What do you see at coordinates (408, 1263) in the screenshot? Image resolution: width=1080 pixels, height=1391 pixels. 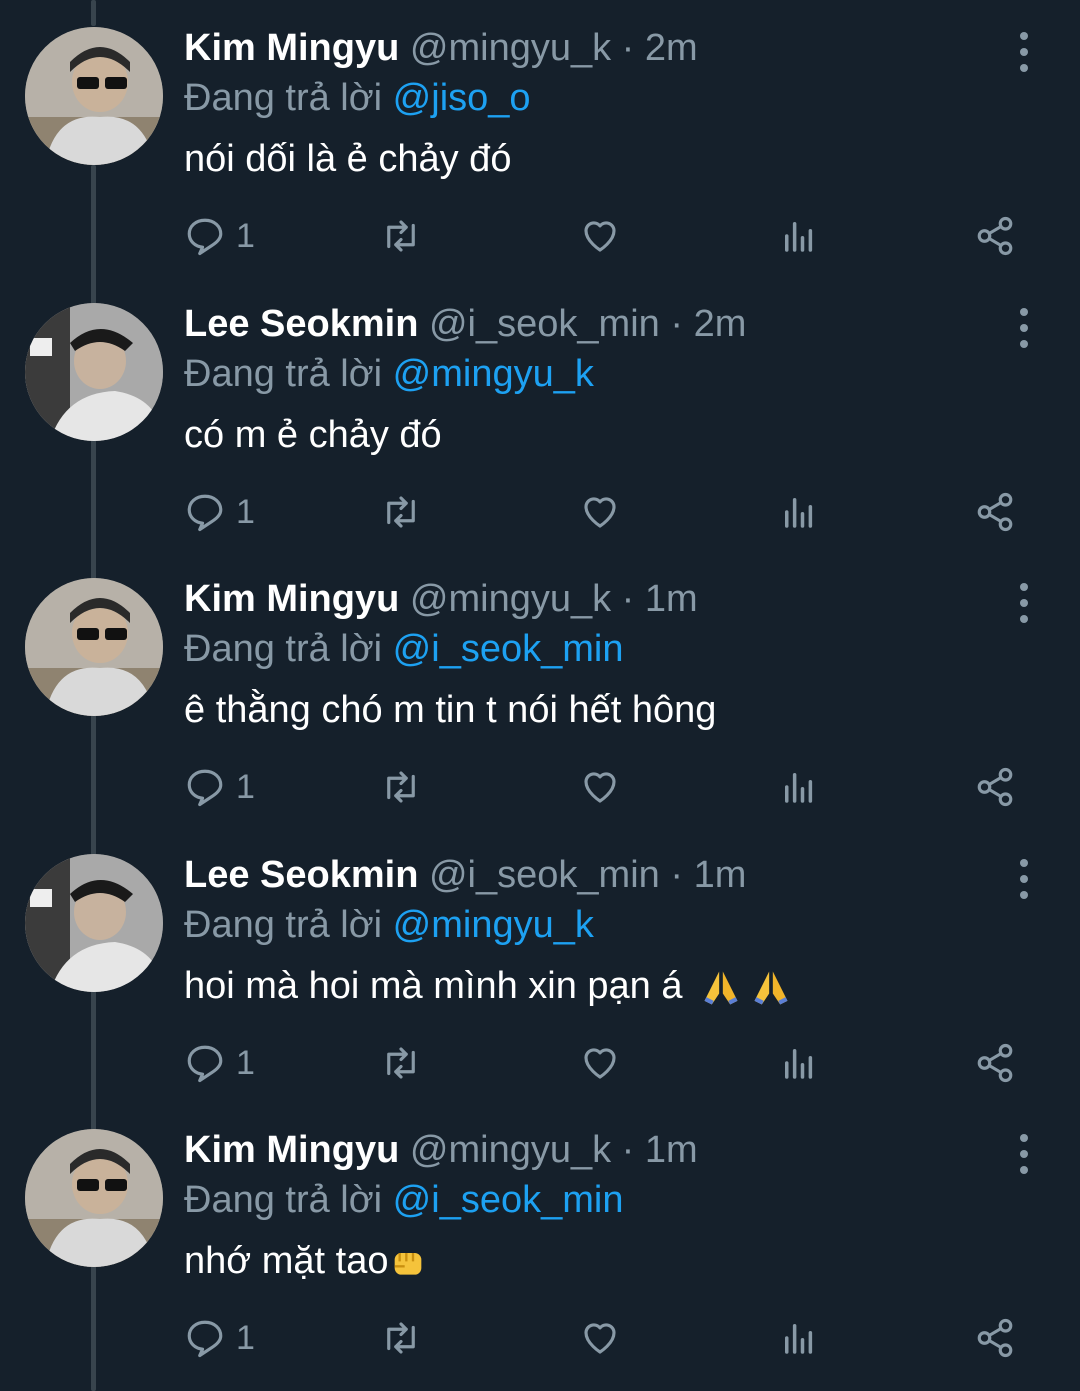 I see `oncoming-fist-icon` at bounding box center [408, 1263].